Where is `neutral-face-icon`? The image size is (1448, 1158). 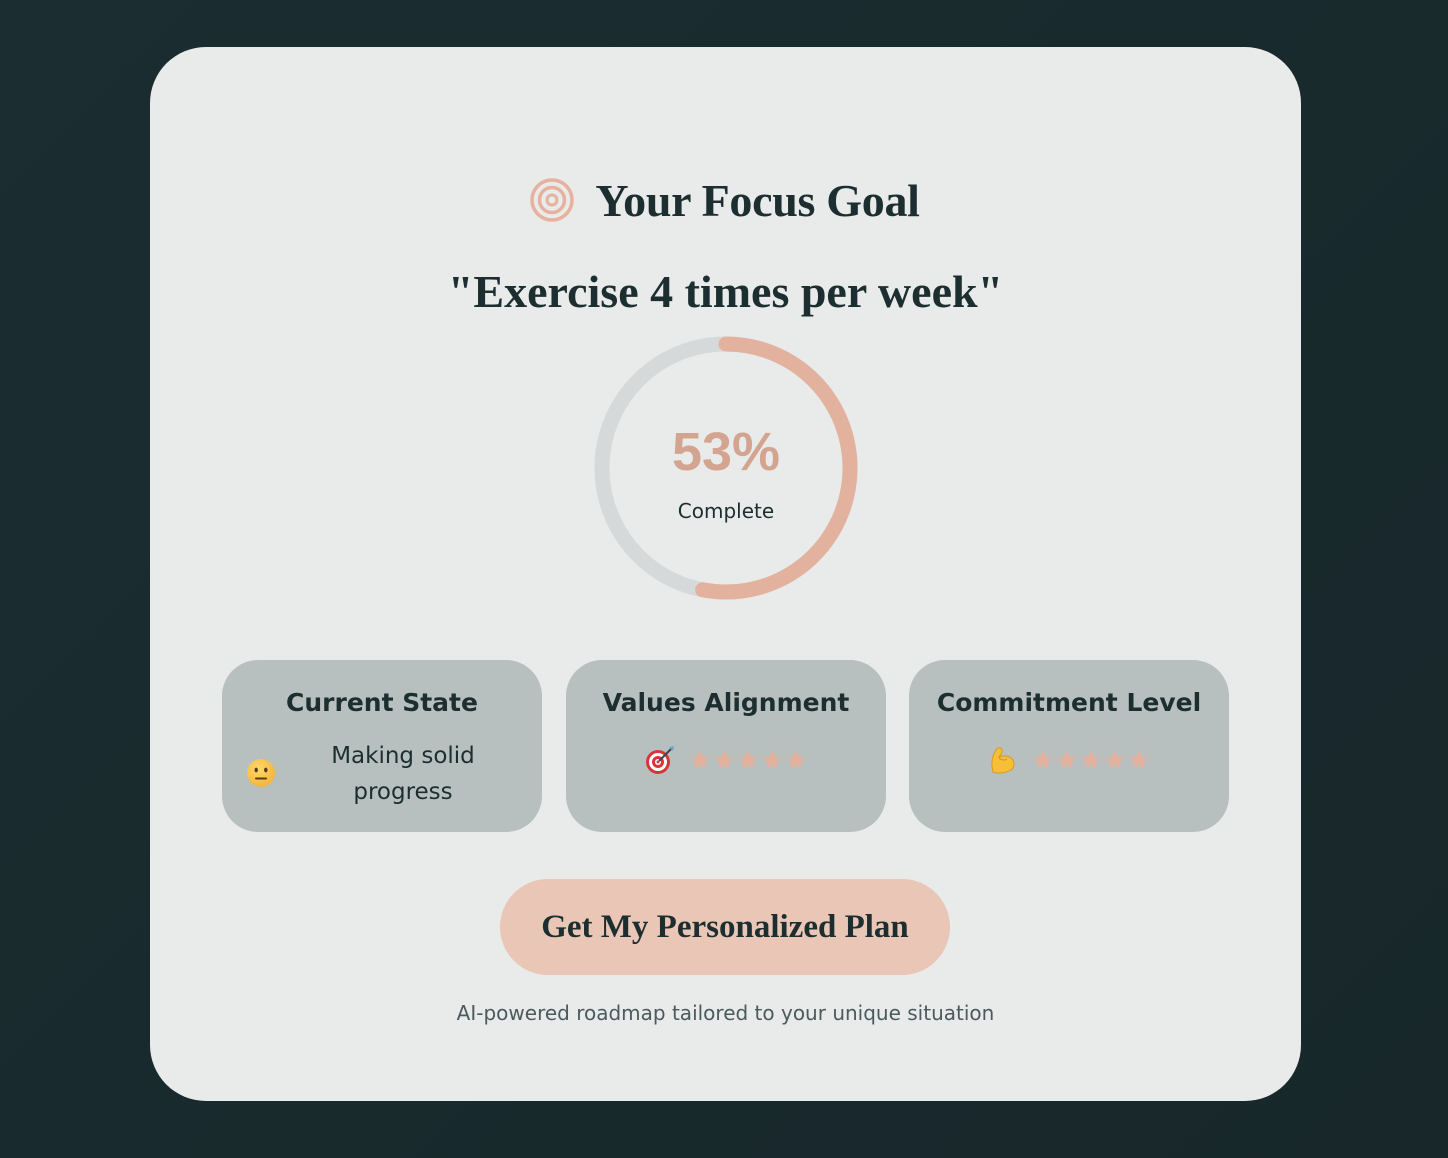 neutral-face-icon is located at coordinates (261, 773).